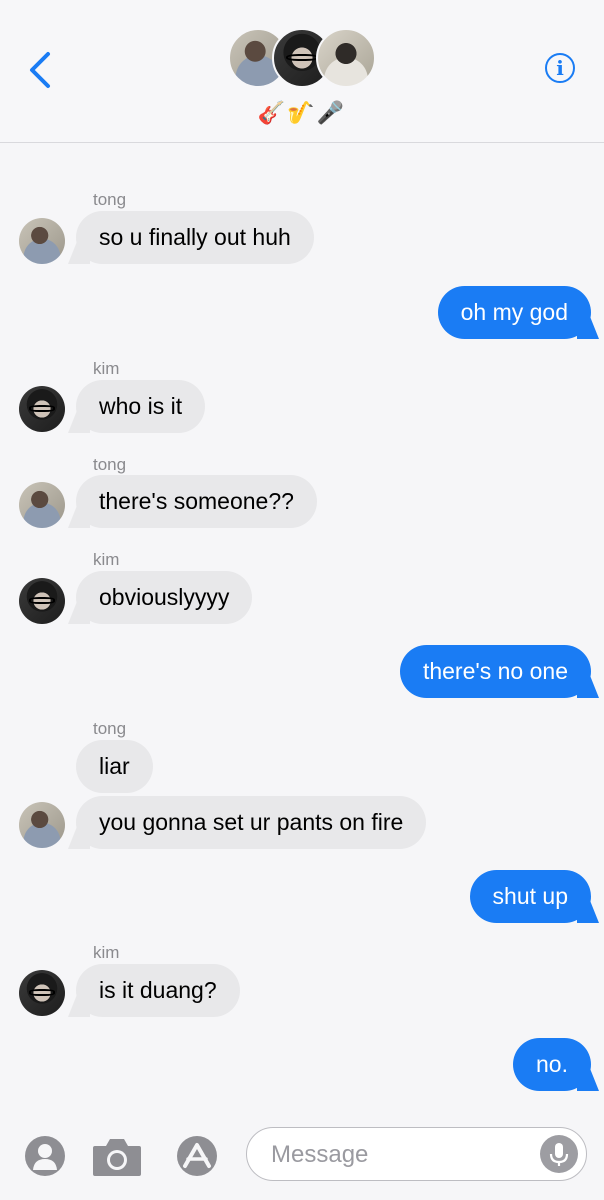 This screenshot has height=1200, width=604. What do you see at coordinates (158, 990) in the screenshot?
I see `received-message: is it duang?` at bounding box center [158, 990].